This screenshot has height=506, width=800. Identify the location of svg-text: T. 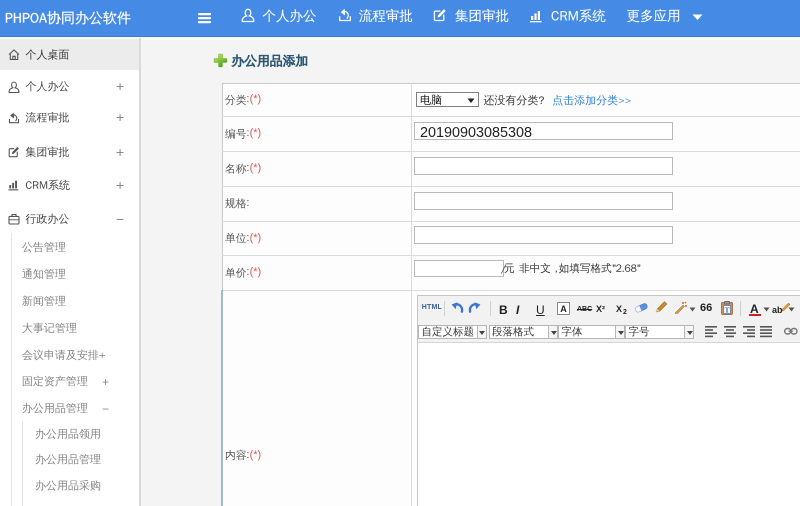
(726, 310).